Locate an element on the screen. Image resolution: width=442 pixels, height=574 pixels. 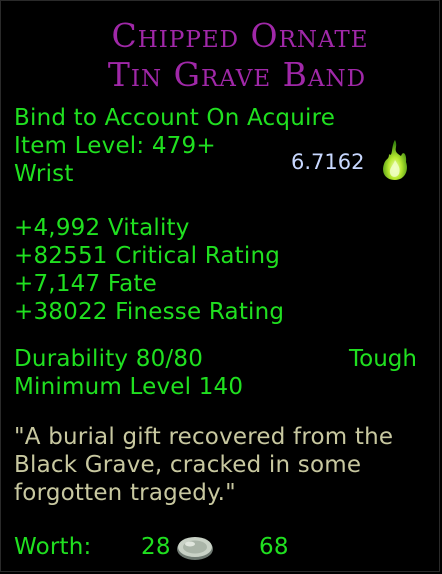
flavor-text-line-3: forgotten tragedy." is located at coordinates (125, 493).